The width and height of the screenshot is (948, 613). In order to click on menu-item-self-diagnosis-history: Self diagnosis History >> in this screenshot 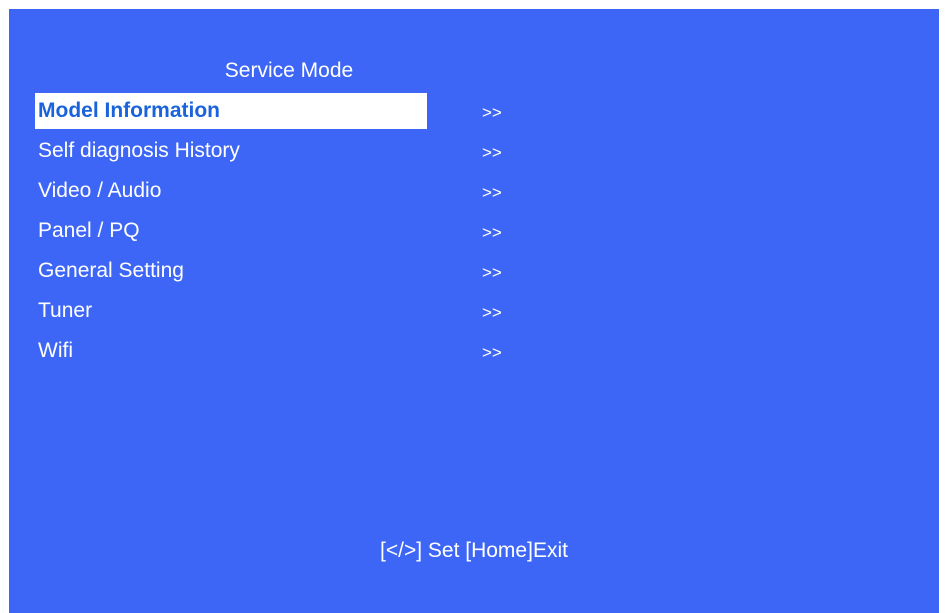, I will do `click(275, 151)`.